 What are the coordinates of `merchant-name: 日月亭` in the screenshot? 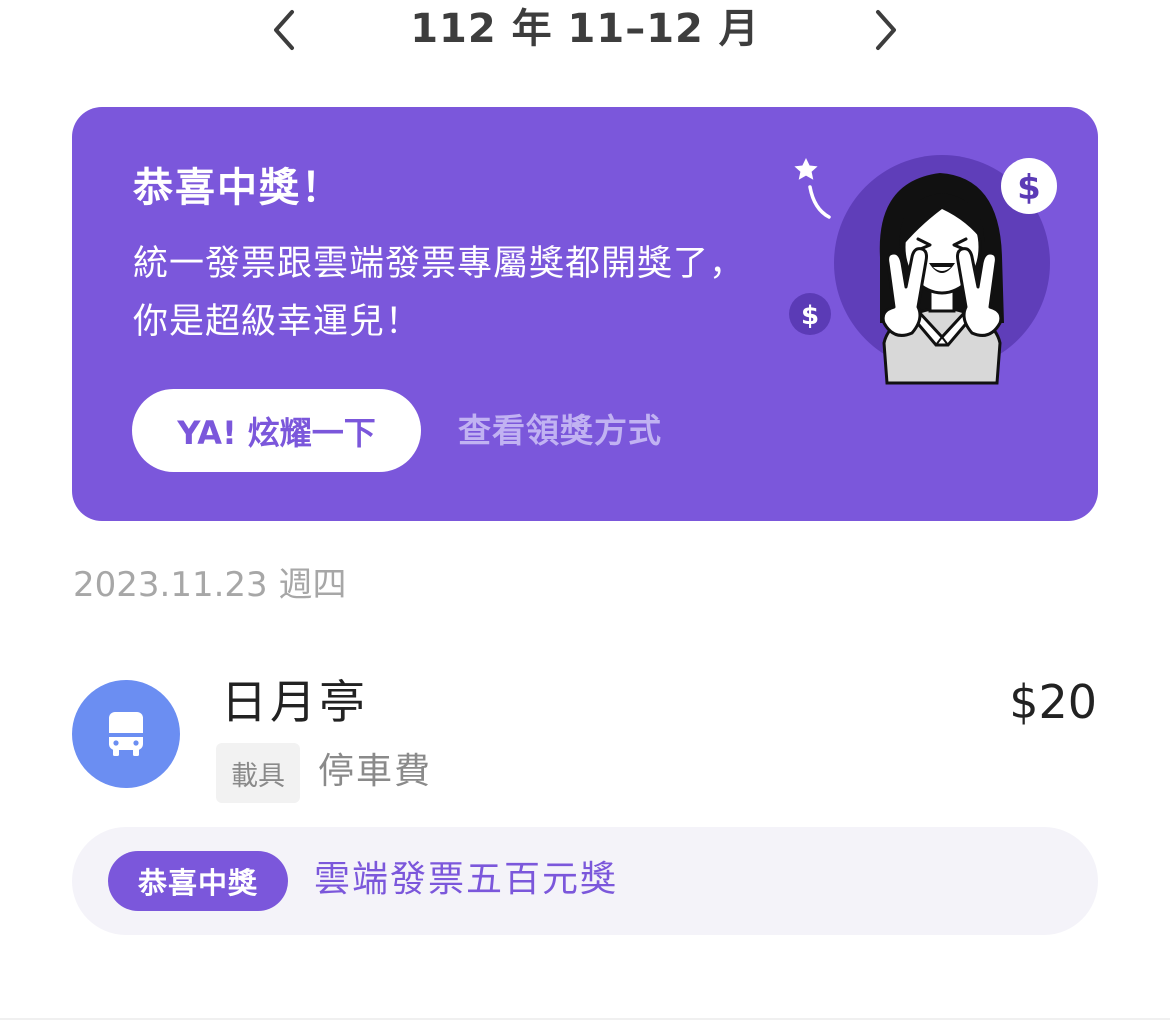 It's located at (294, 702).